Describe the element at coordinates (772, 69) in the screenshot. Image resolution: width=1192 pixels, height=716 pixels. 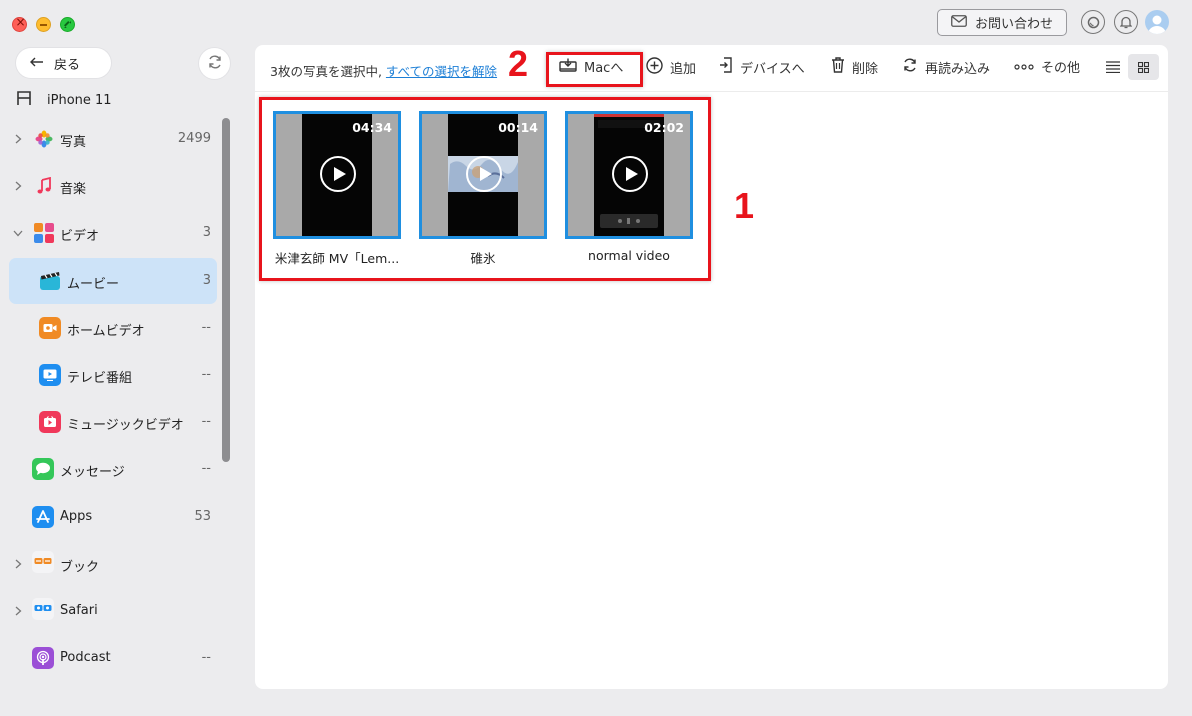
I see `to-device-label: デバイスへ` at that location.